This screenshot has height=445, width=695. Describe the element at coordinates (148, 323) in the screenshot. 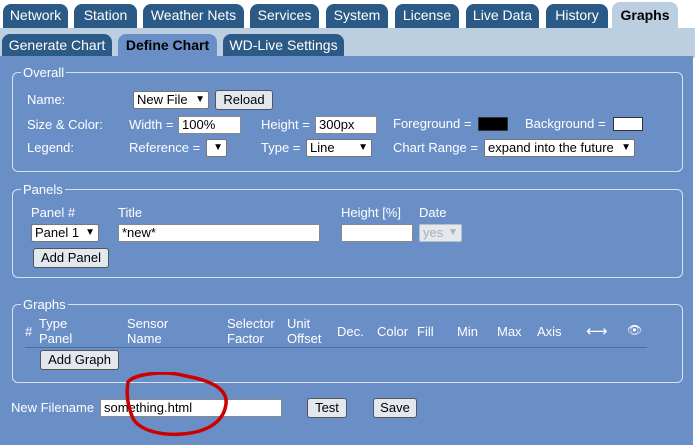

I see `sensor-header: Sensor` at that location.